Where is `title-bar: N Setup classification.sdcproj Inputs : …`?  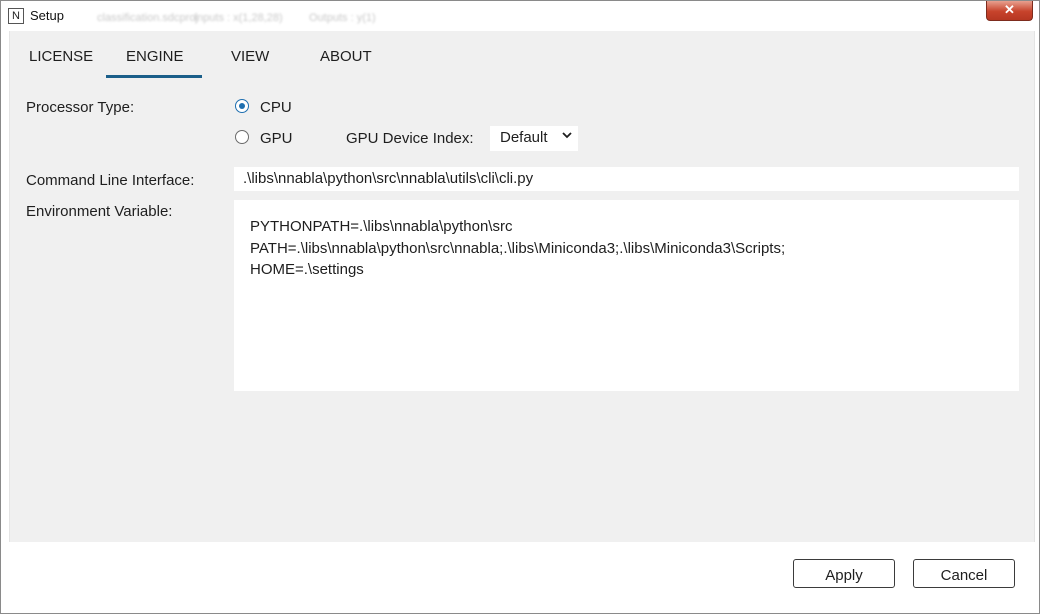
title-bar: N Setup classification.sdcproj Inputs : … is located at coordinates (520, 16).